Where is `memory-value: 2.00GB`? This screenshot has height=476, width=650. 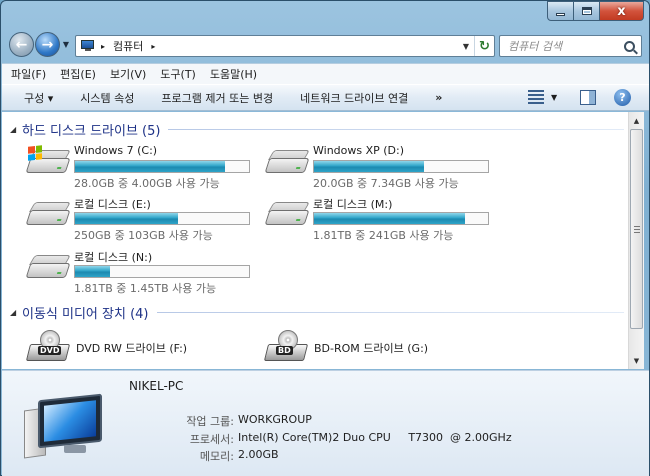
memory-value: 2.00GB is located at coordinates (258, 454).